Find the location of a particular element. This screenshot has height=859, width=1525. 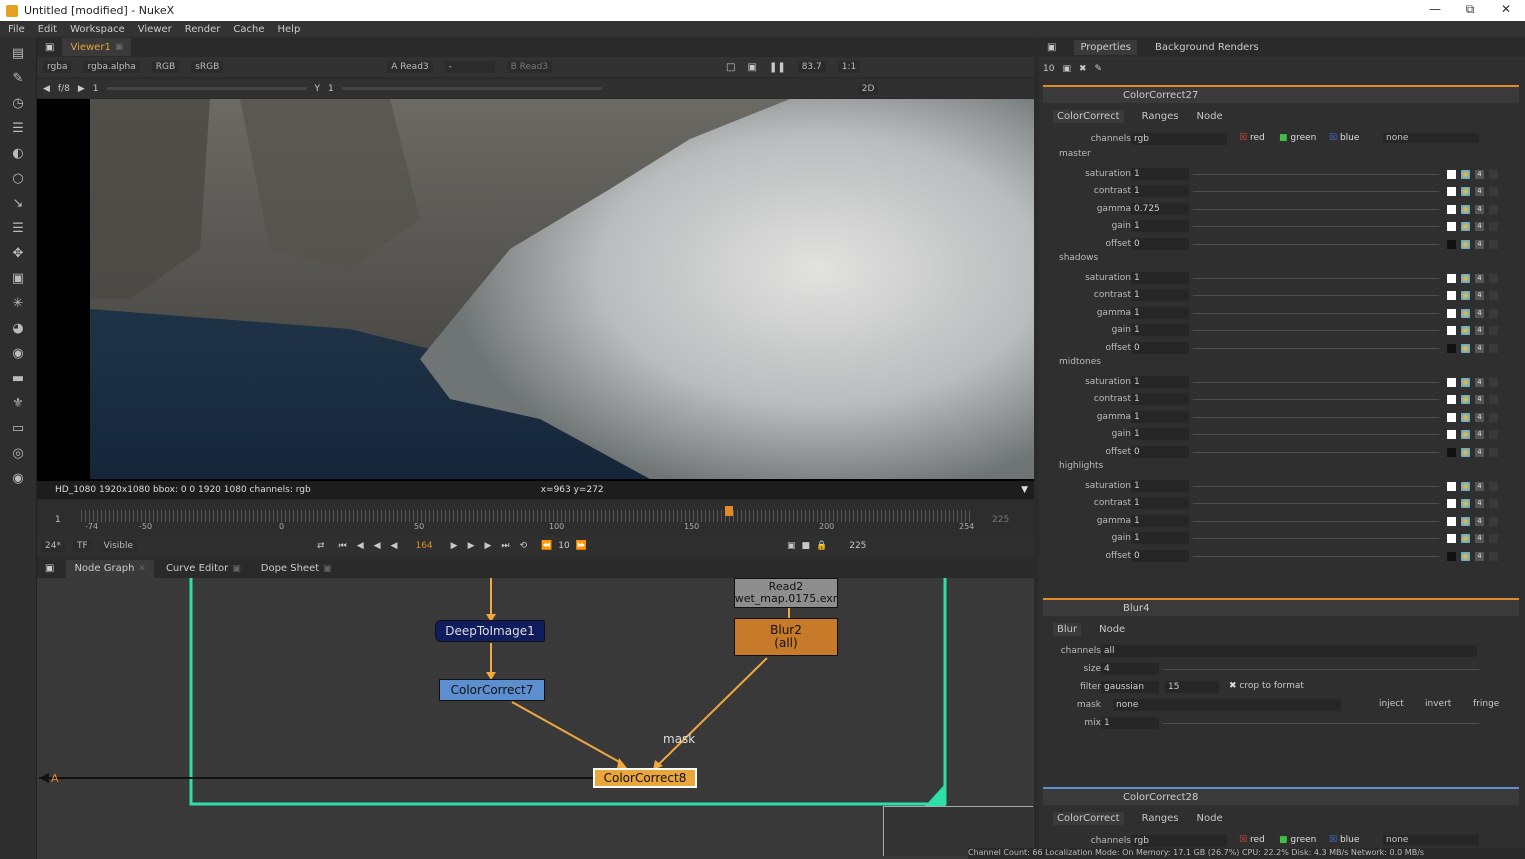

knob-value-field: 0.725 is located at coordinates (1160, 208).